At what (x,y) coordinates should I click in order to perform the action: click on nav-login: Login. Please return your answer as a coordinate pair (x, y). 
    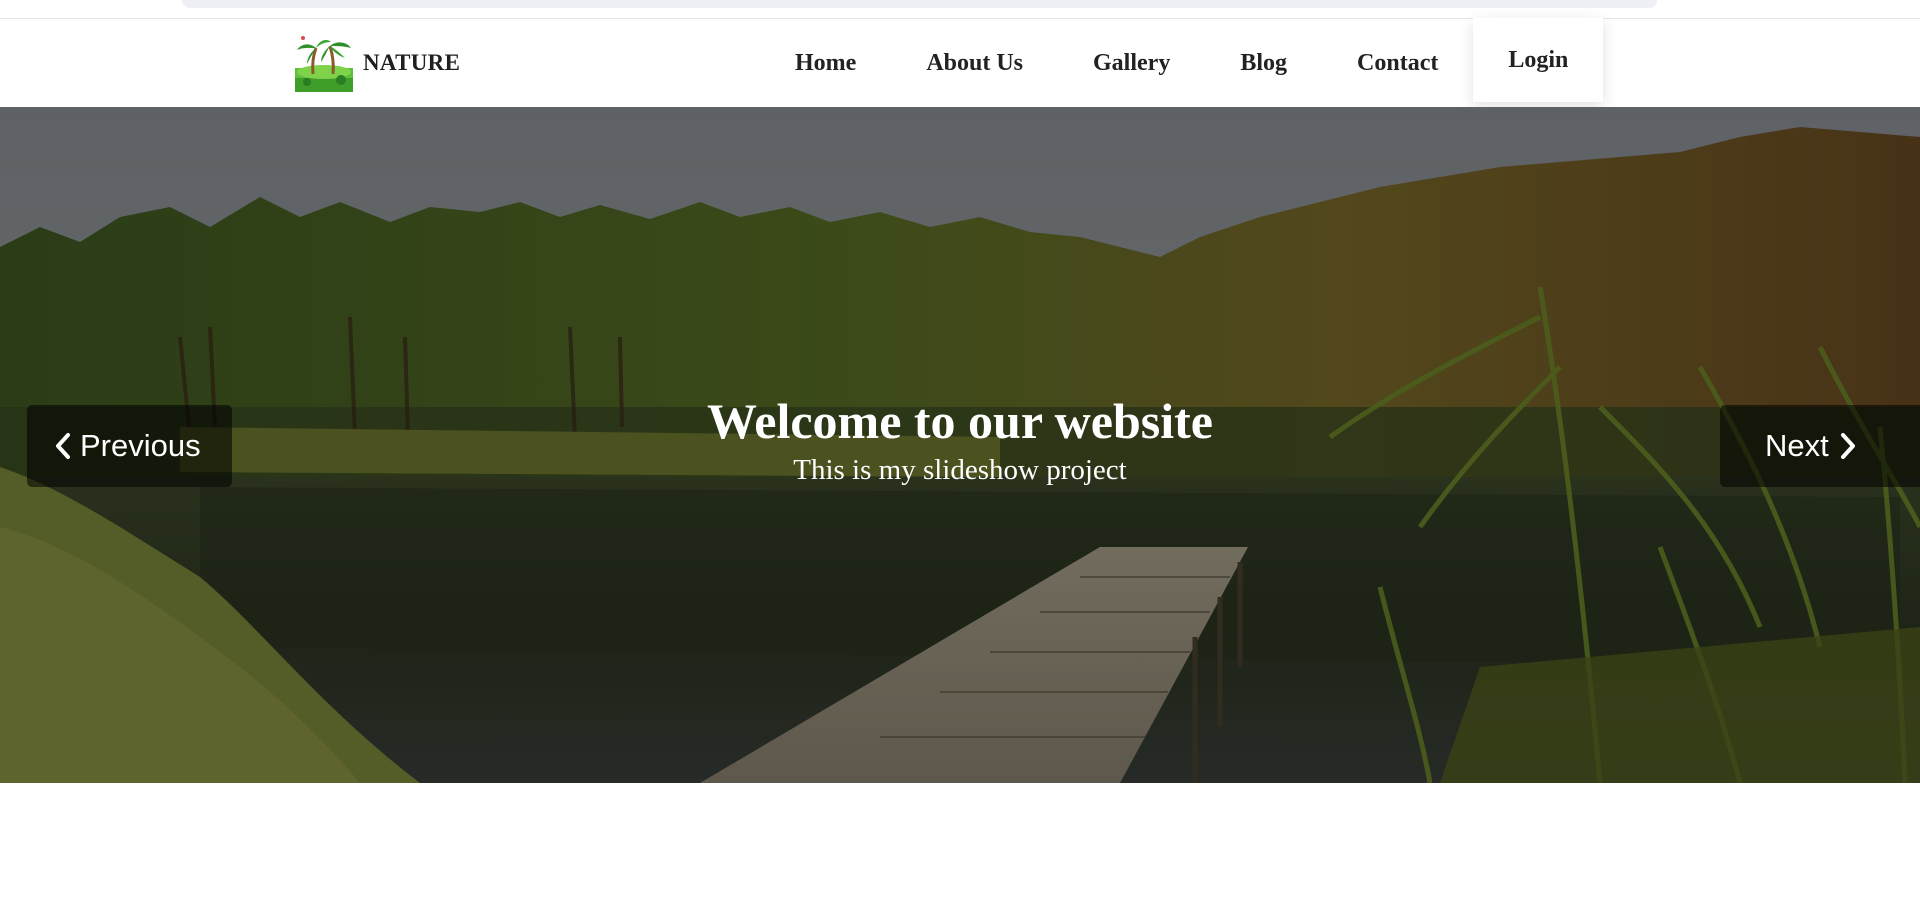
    Looking at the image, I should click on (1538, 60).